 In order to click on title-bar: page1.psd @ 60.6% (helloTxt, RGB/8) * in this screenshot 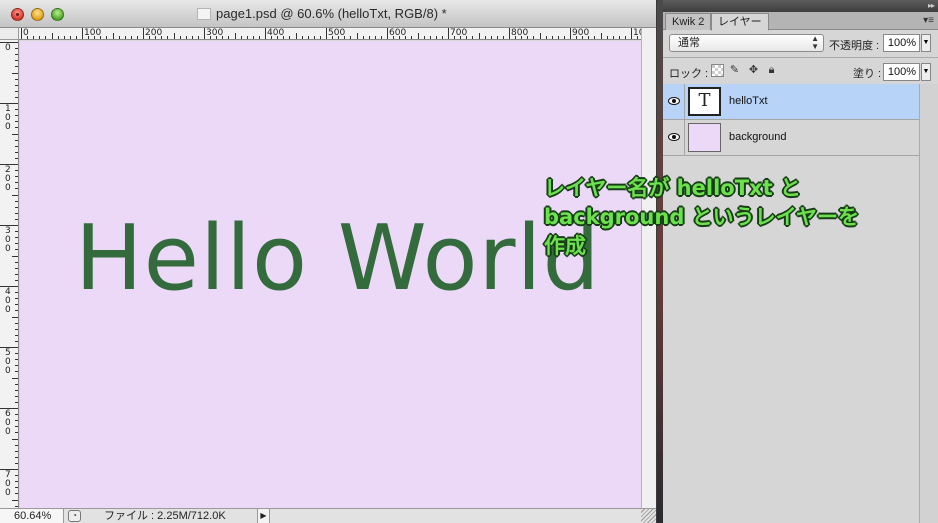, I will do `click(328, 14)`.